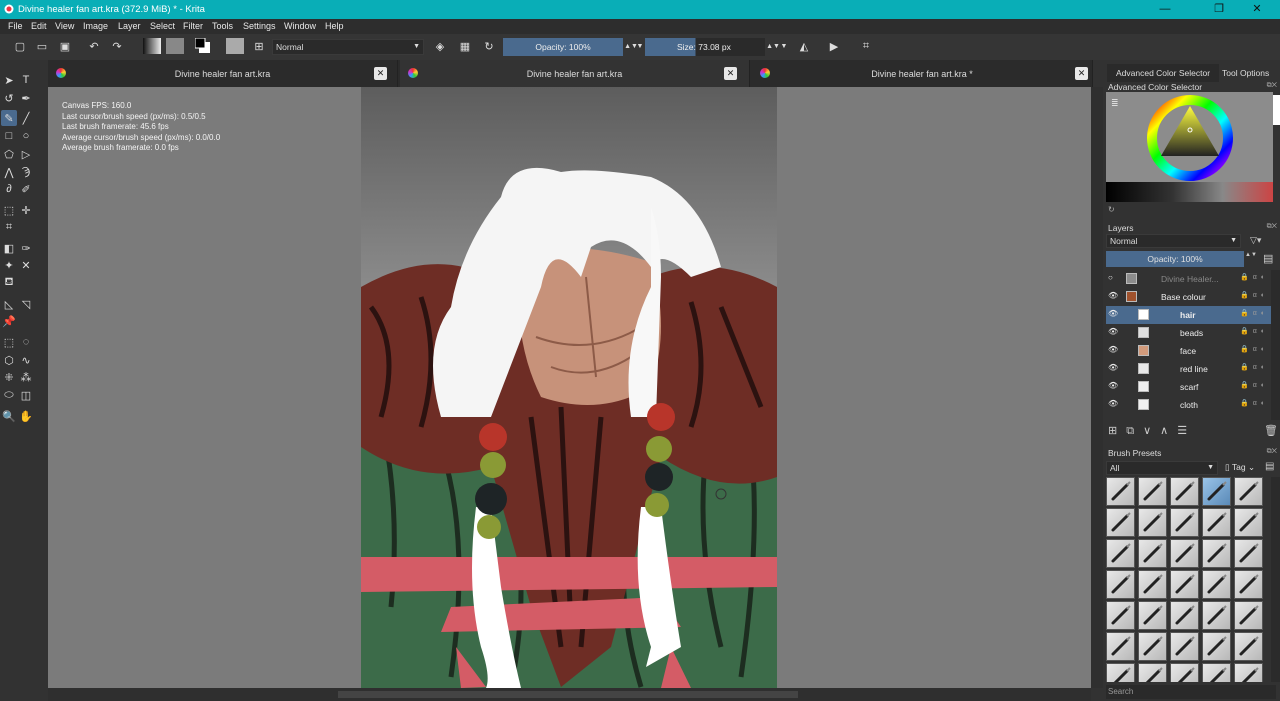  What do you see at coordinates (9, 265) in the screenshot?
I see `smart-patch-tool-icon: ✦` at bounding box center [9, 265].